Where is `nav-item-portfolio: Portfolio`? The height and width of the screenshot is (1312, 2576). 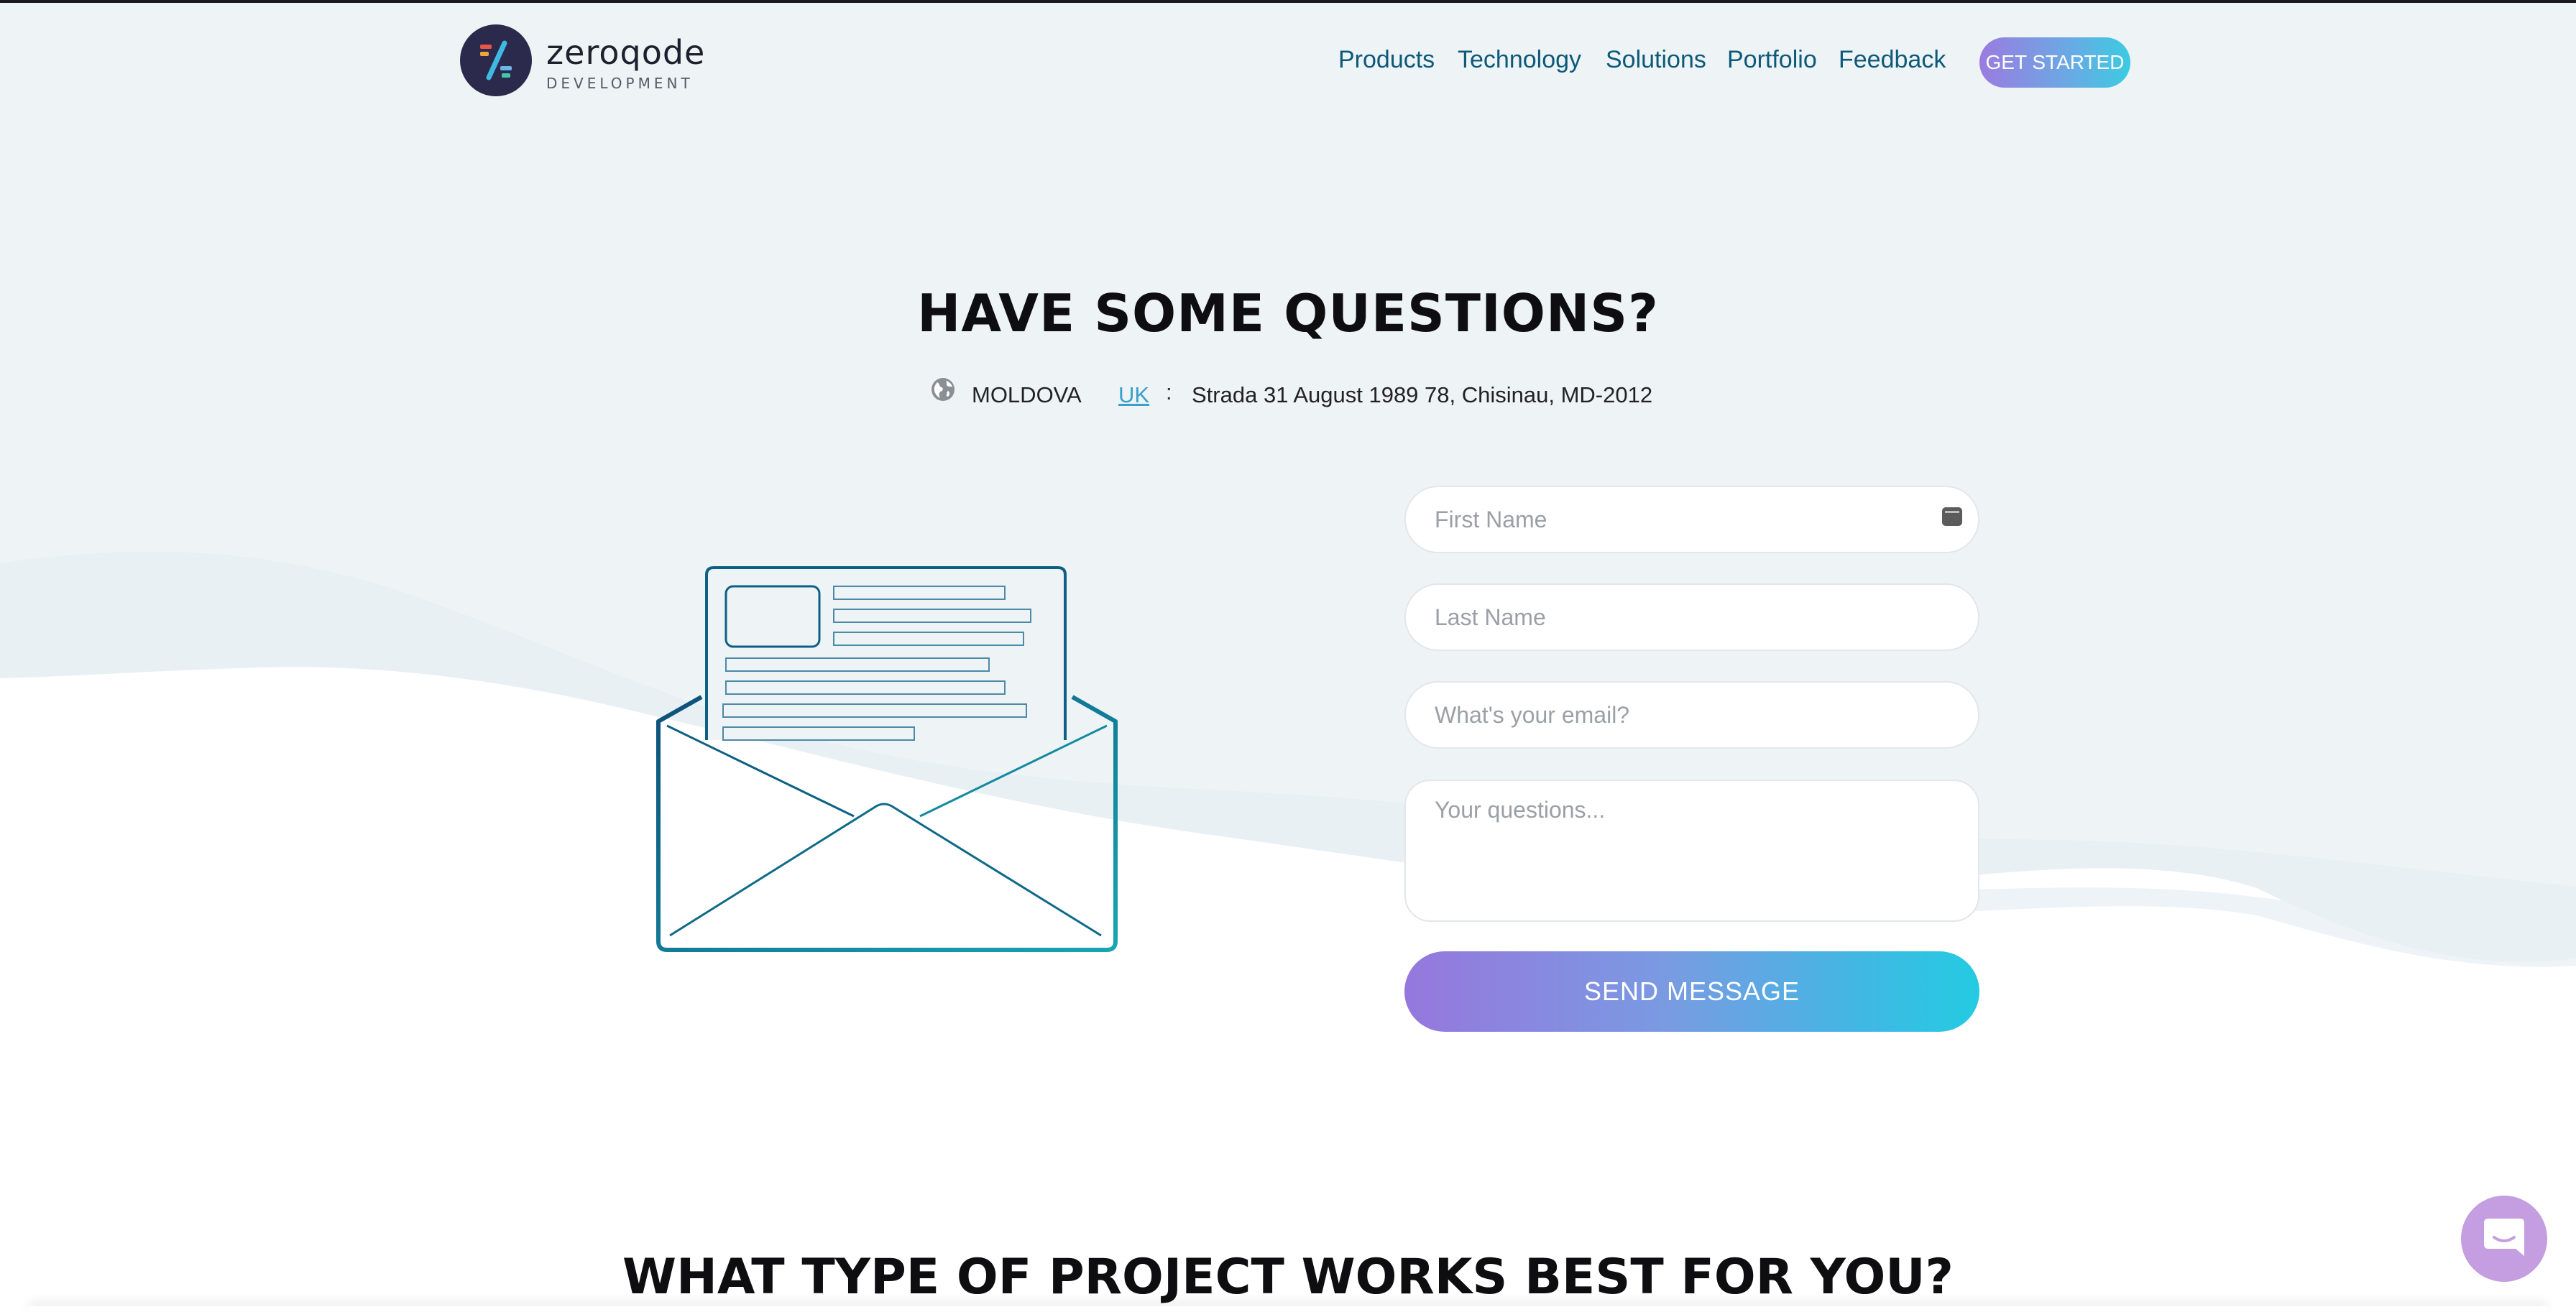 nav-item-portfolio: Portfolio is located at coordinates (1772, 60).